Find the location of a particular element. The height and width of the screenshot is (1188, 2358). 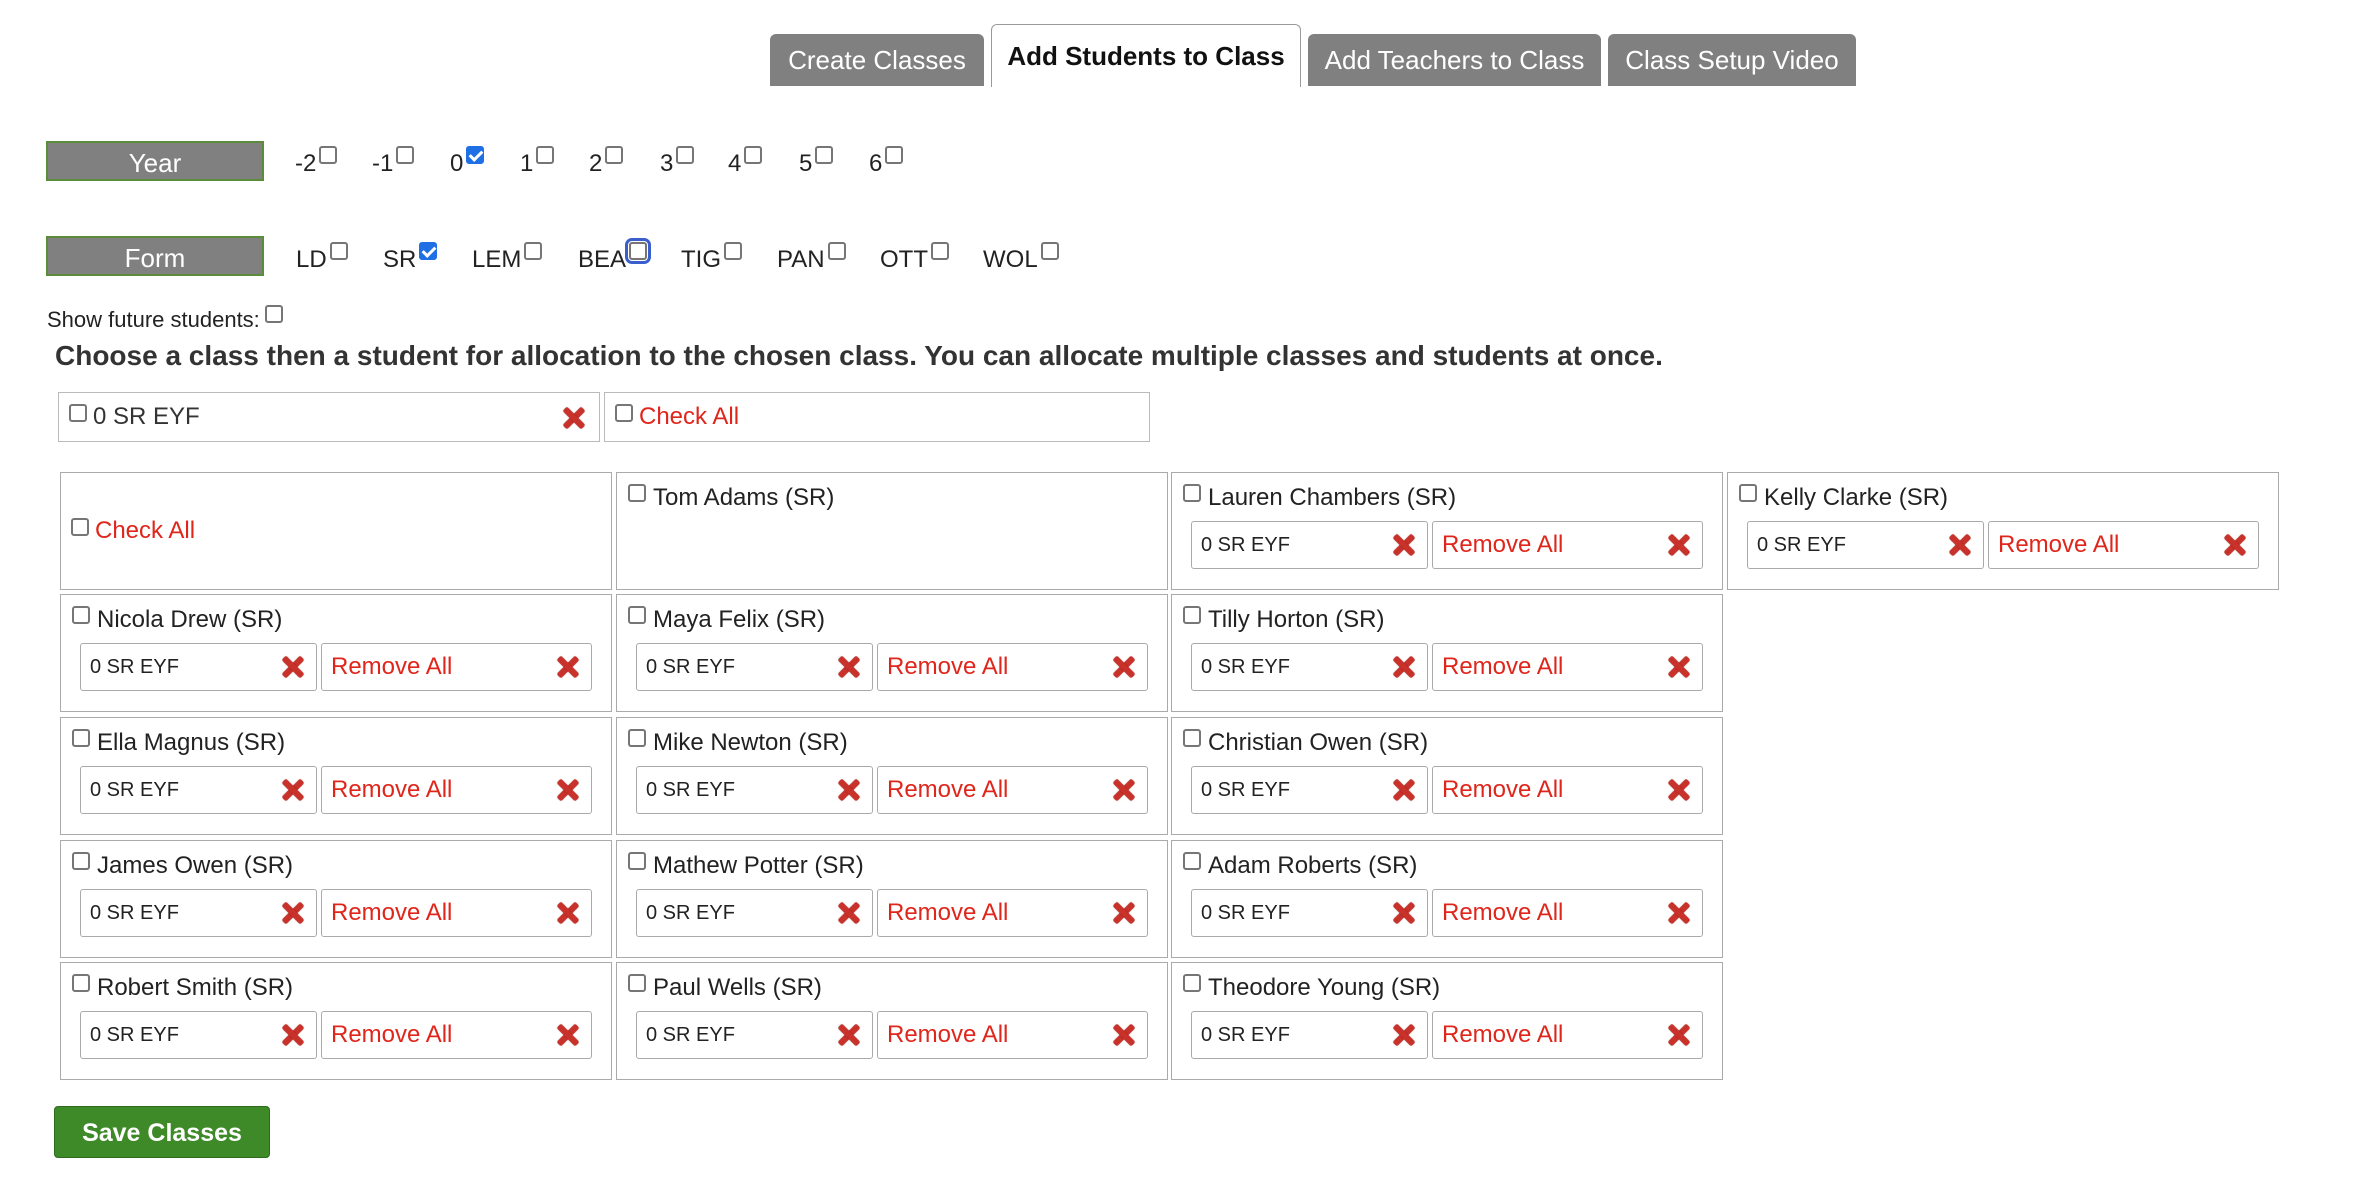

student-name: Ella Magnus (SR) is located at coordinates (191, 742).